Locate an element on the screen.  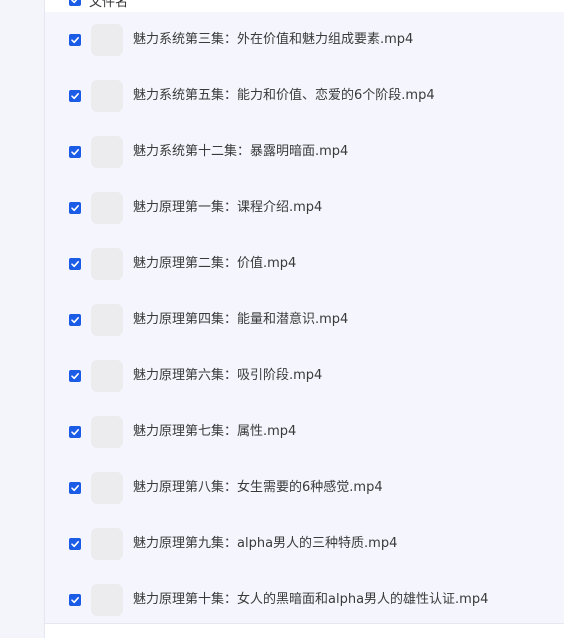
file-row: 魅力系统第五集：能力和价值、恋爱的6个阶段.mp4 is located at coordinates (304, 96).